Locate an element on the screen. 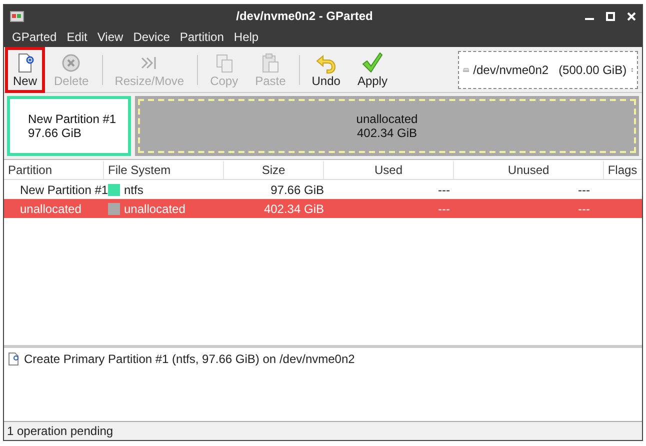 The image size is (646, 446). menu-item: Partition is located at coordinates (202, 37).